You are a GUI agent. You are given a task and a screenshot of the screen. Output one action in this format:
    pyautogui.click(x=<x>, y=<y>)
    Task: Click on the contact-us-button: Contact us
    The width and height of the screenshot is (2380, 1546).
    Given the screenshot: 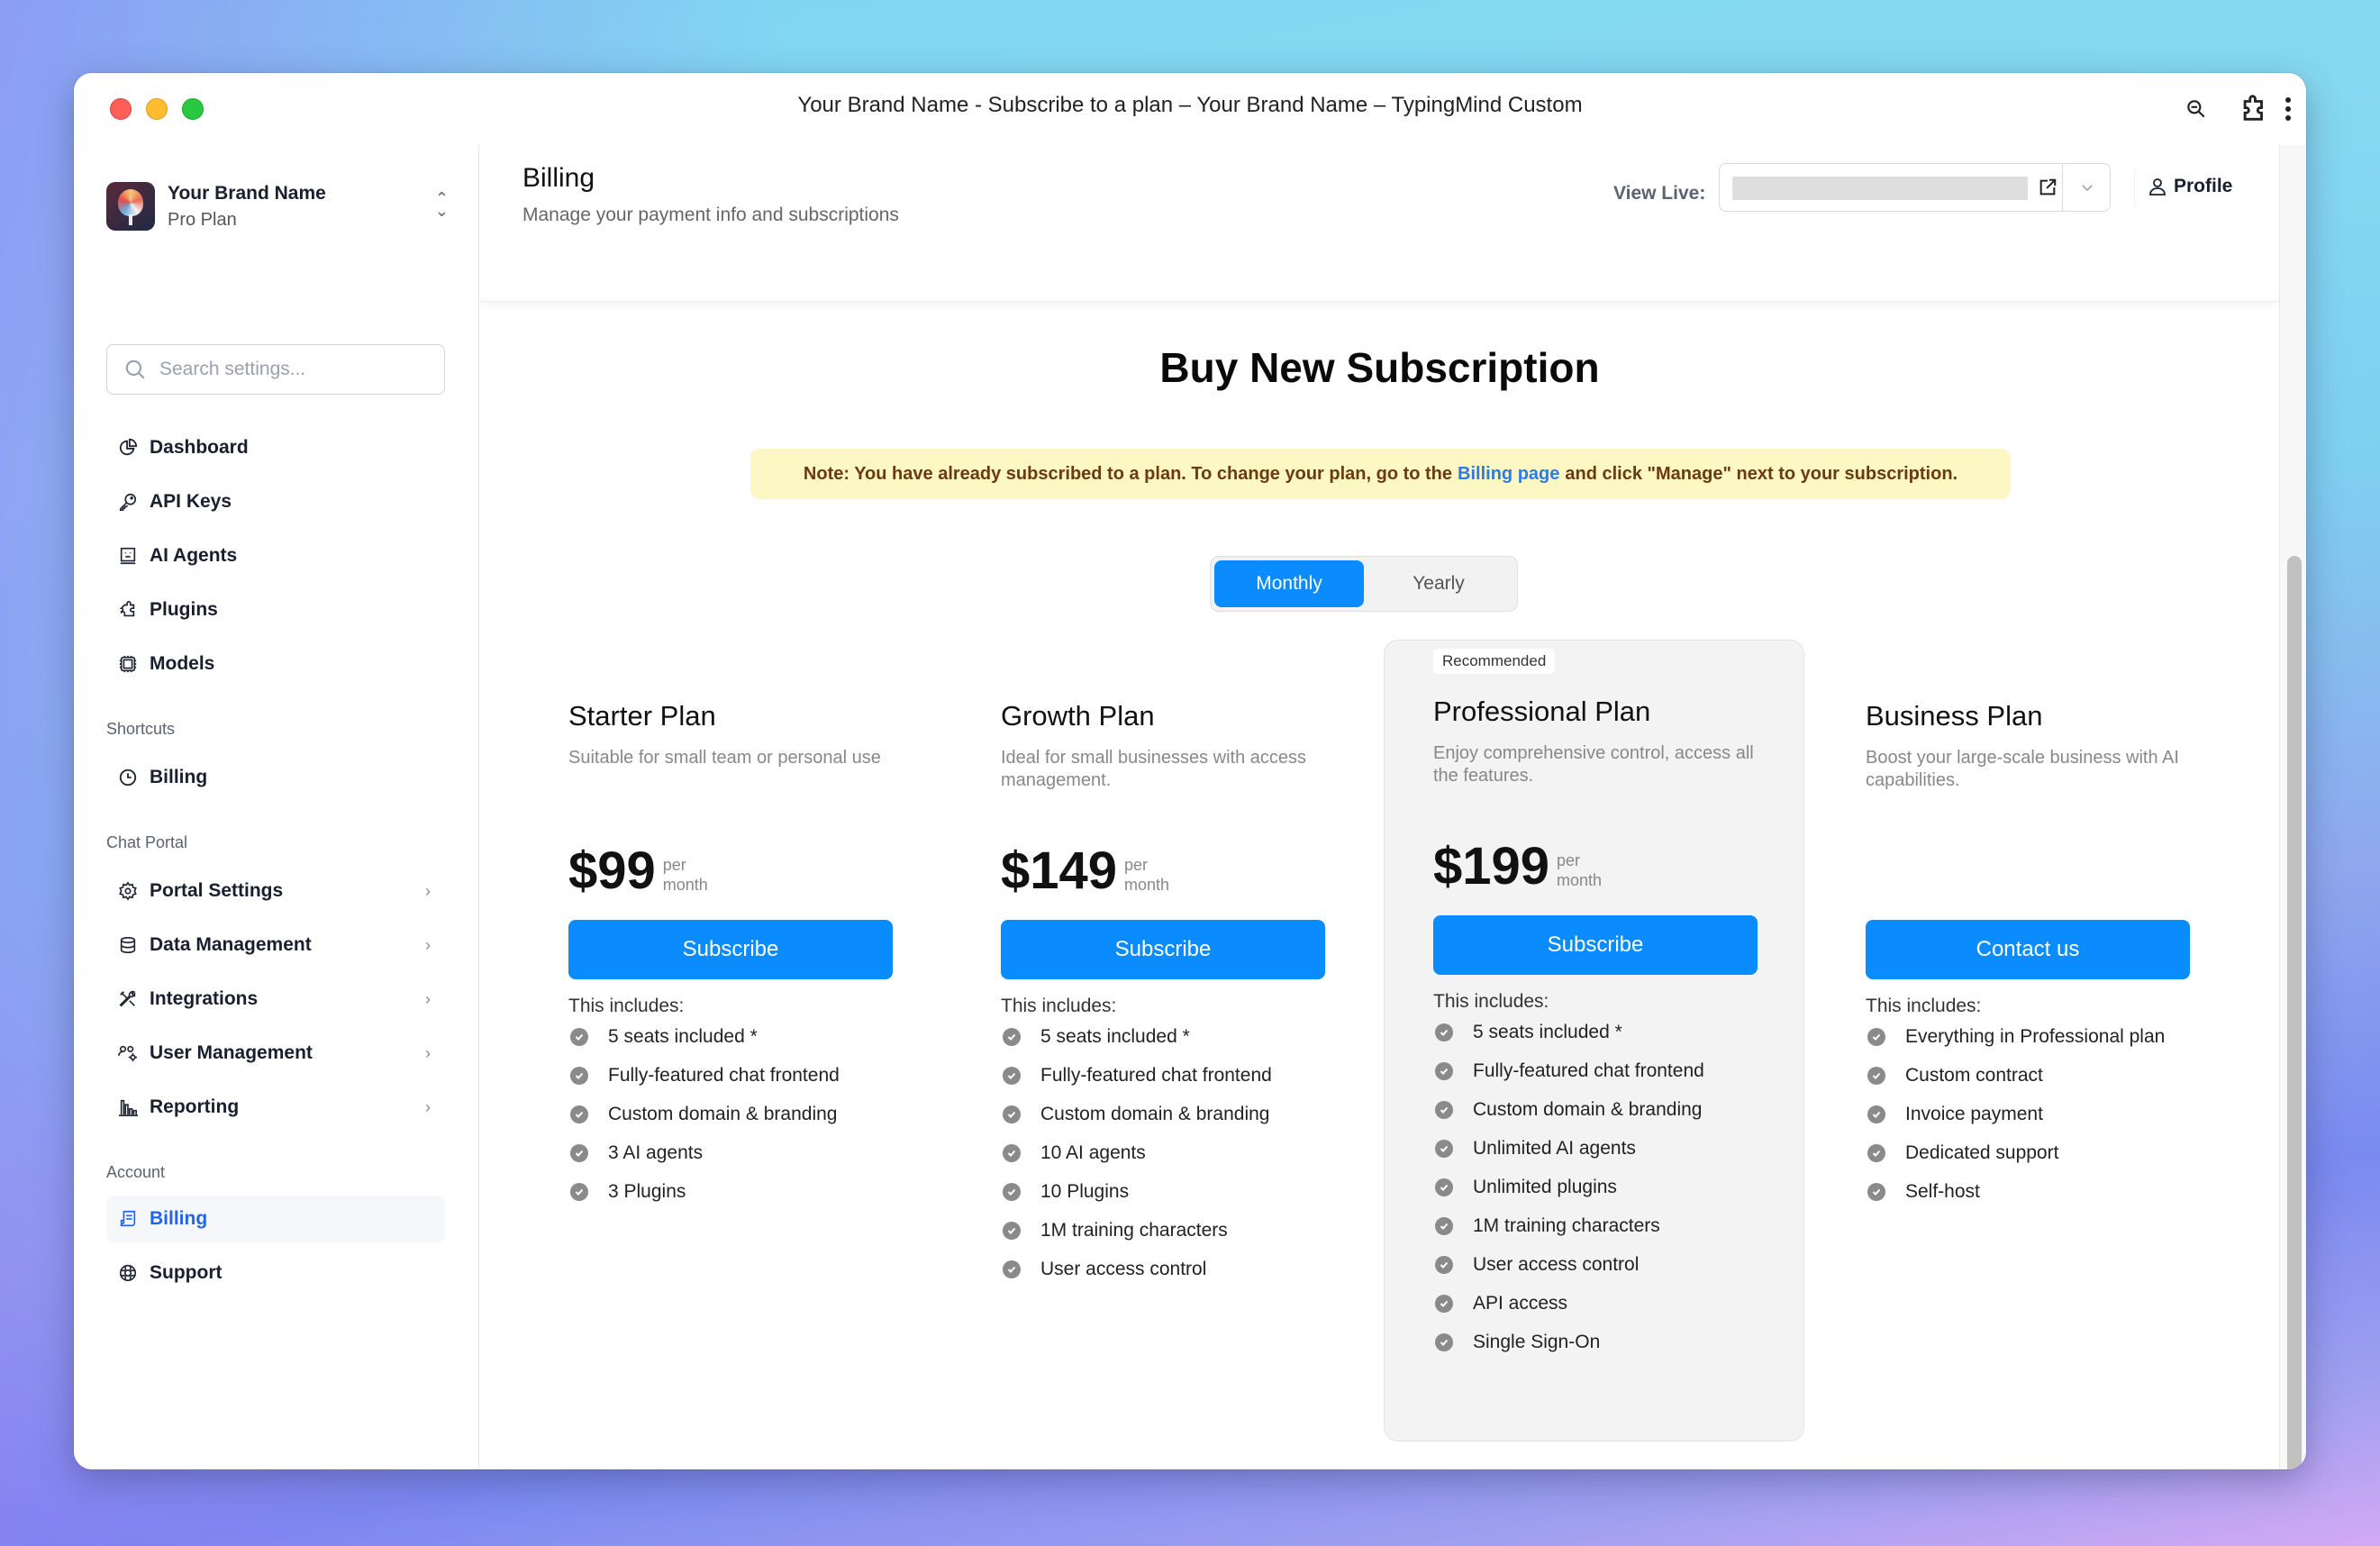 What is the action you would take?
    pyautogui.click(x=2028, y=949)
    